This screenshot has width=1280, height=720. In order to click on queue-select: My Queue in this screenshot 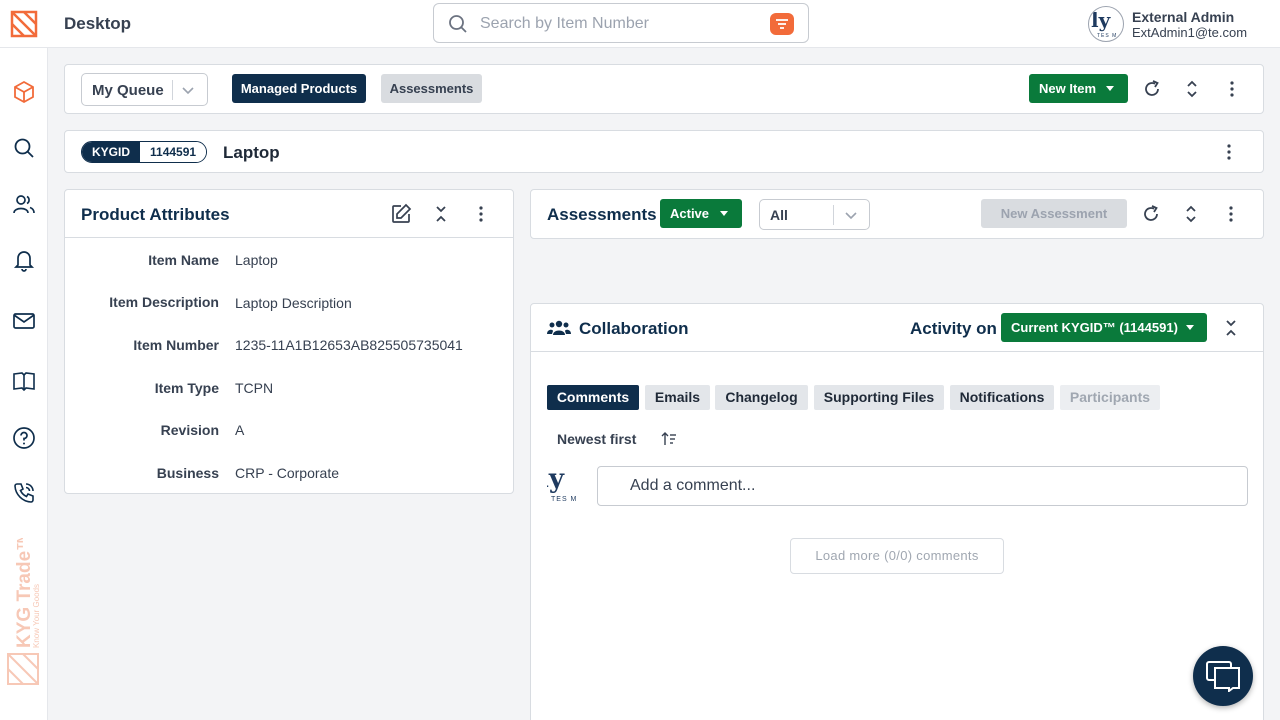, I will do `click(144, 89)`.